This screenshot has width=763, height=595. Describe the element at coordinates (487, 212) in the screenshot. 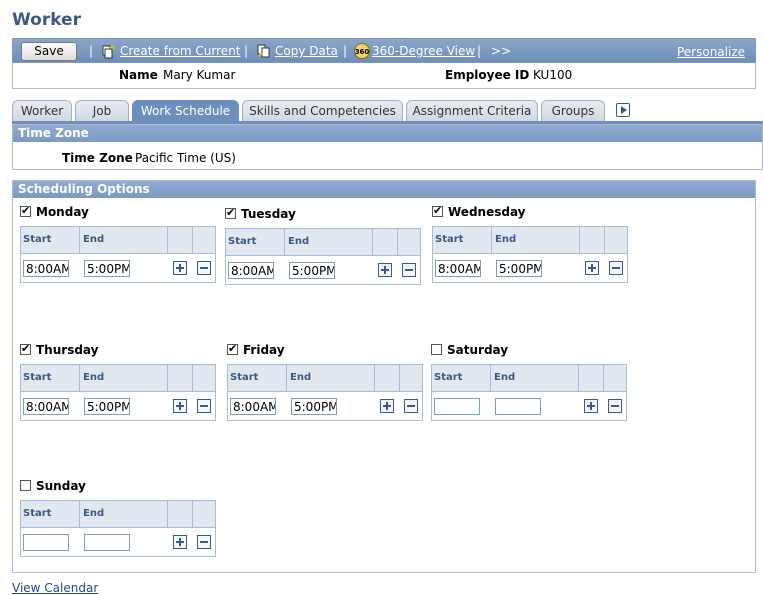

I see `wednesday-label: Wednesday` at that location.